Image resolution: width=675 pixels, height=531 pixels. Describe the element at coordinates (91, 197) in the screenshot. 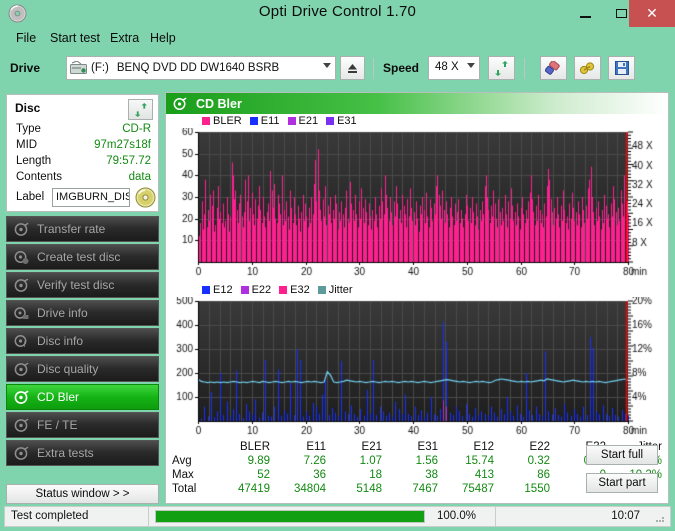

I see `disc-label-input: IMGBURN_DIS` at that location.